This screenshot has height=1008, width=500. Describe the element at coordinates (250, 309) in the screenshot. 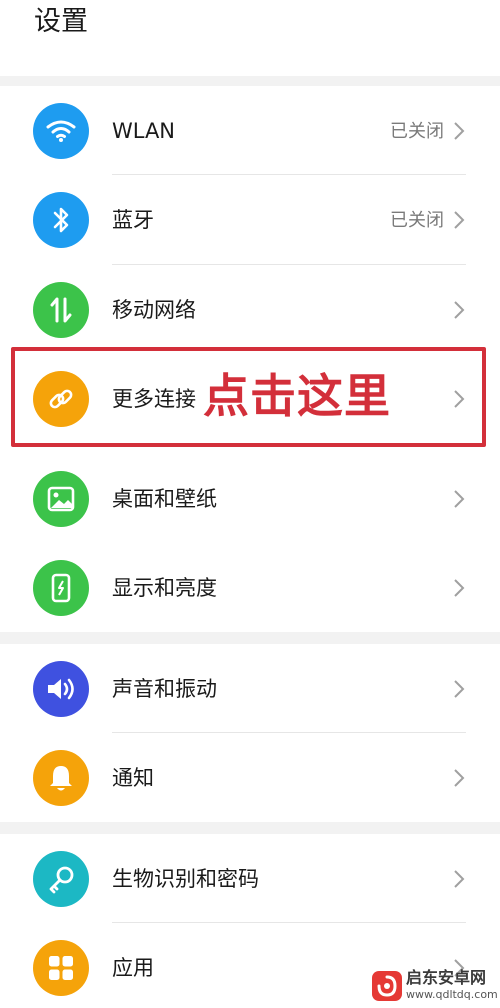

I see `settings-item-mobile-network: 移动网络` at that location.